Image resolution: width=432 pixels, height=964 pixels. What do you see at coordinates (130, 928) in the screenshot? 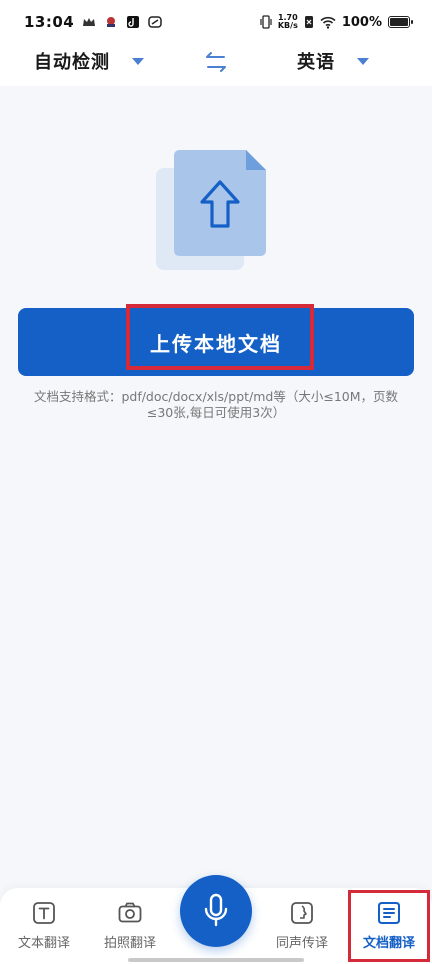
I see `nav-item-photo-translate: 拍照翻译` at bounding box center [130, 928].